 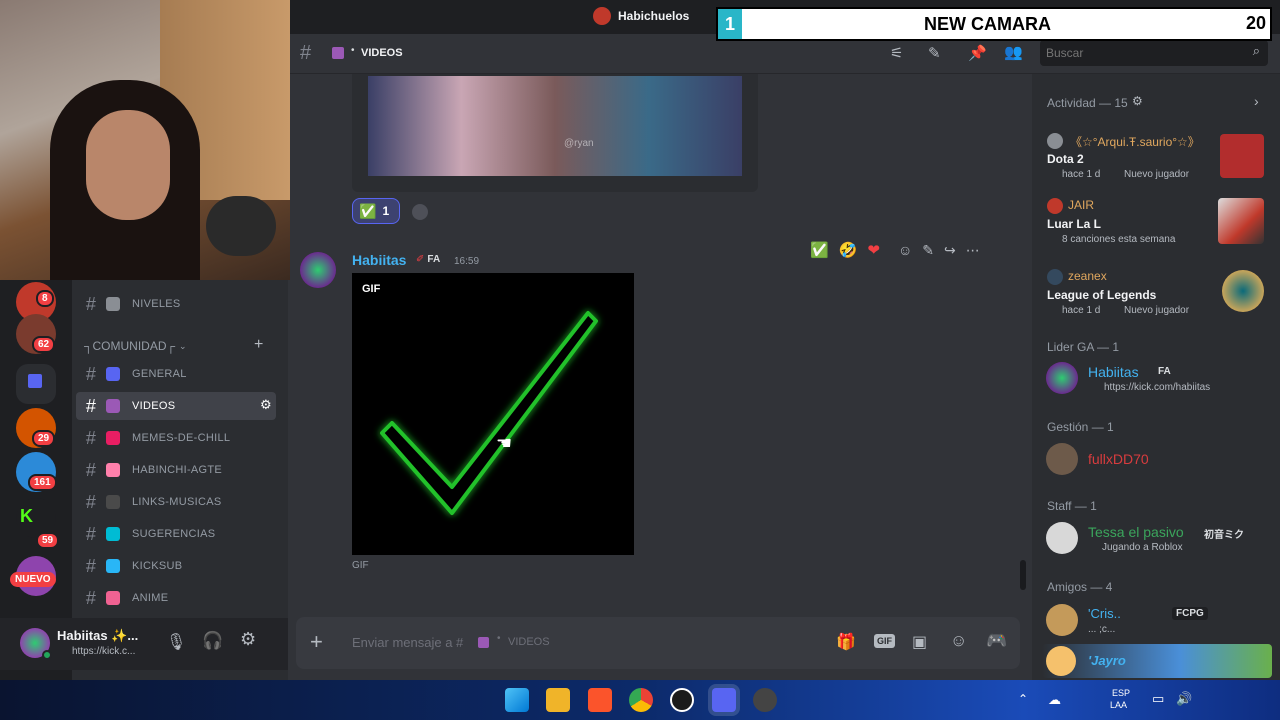 I want to click on member-name: fullxDD70, so click(x=1118, y=459).